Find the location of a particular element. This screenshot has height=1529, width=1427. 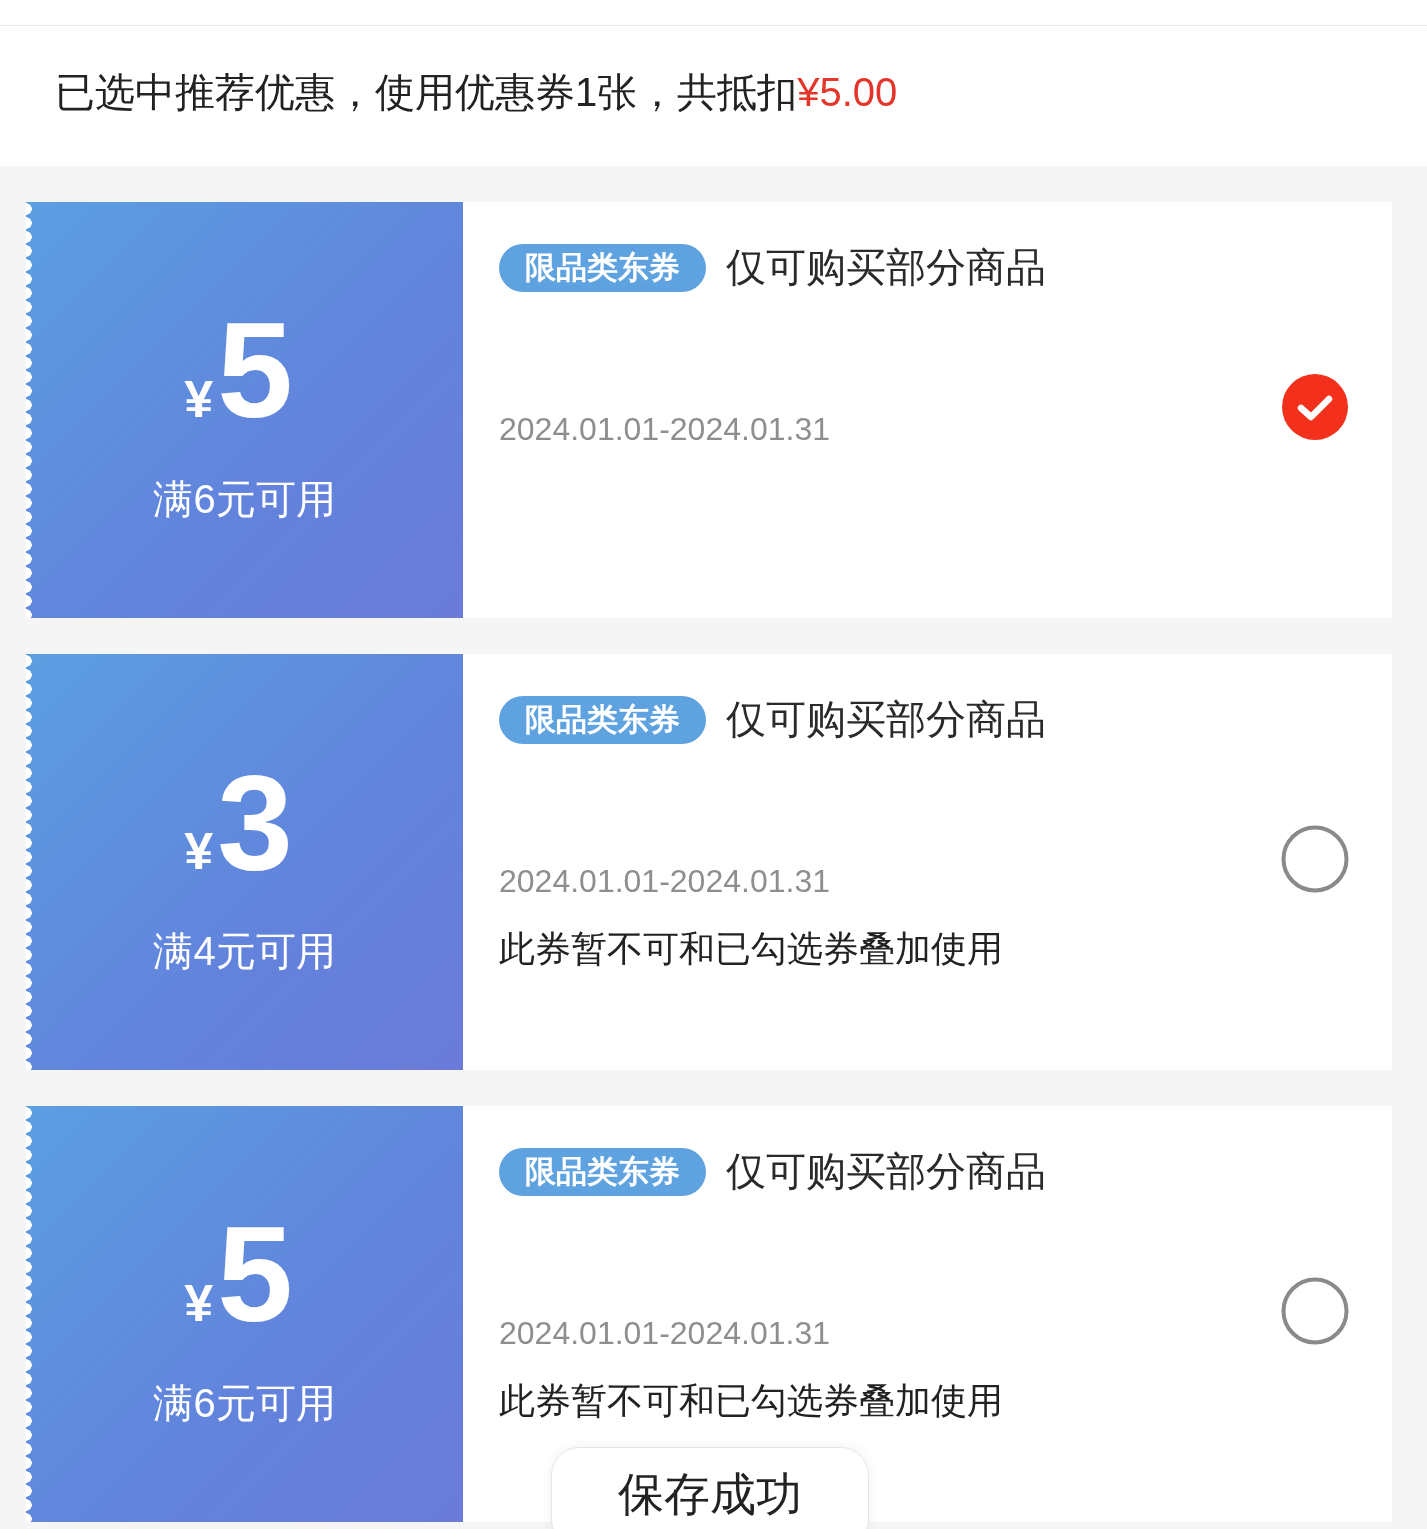

toast-message: 保存成功 is located at coordinates (710, 1494).